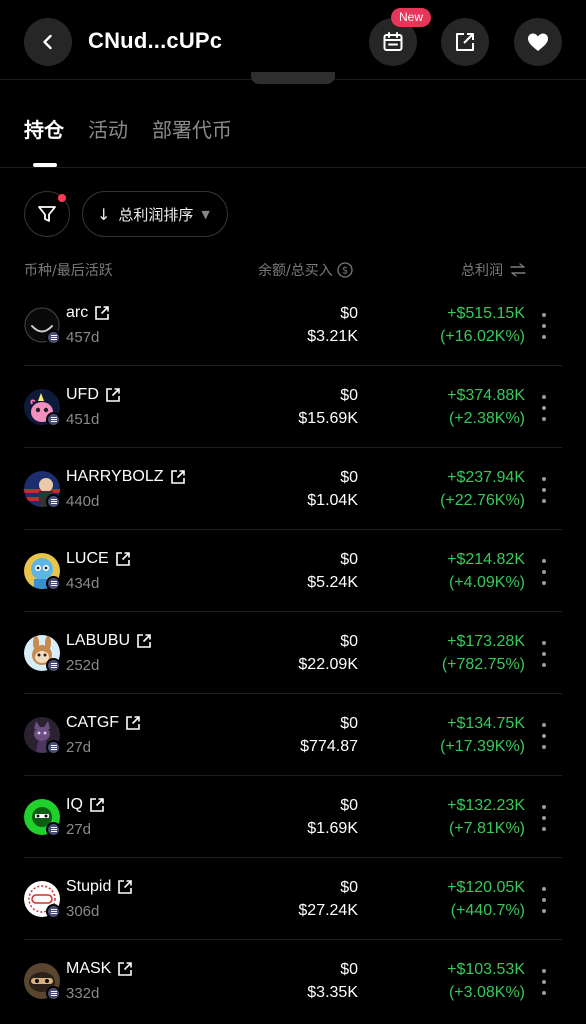  Describe the element at coordinates (486, 969) in the screenshot. I see `total-profit: +$103.53K` at that location.